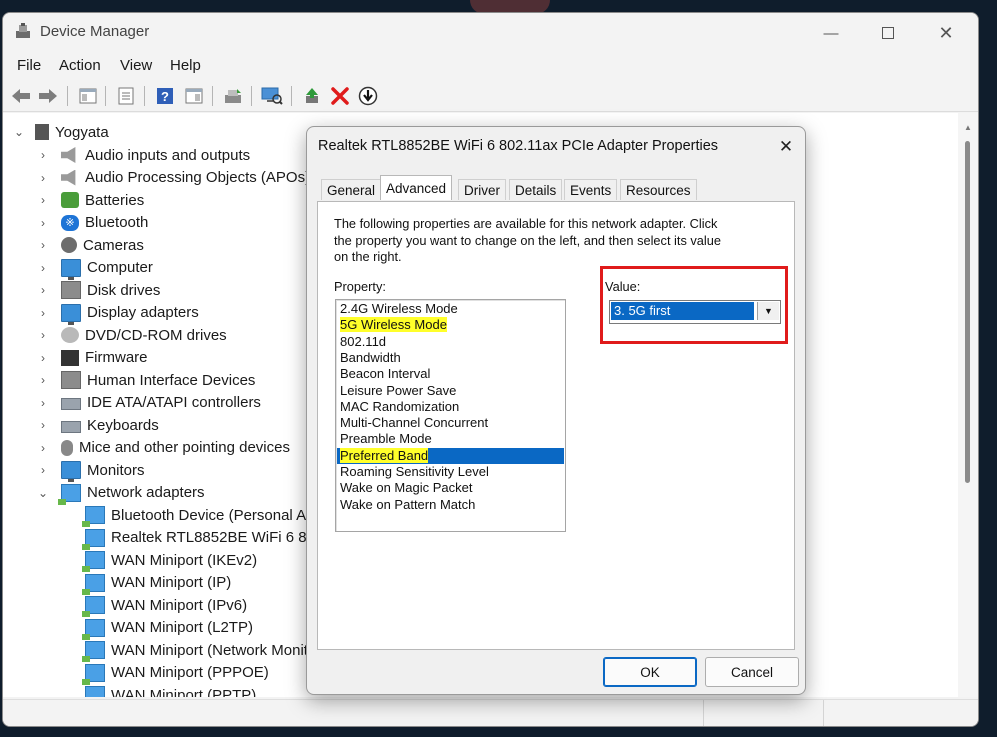  I want to click on tree-category-node: › Audio Processing Objects (APOs), so click(173, 178).